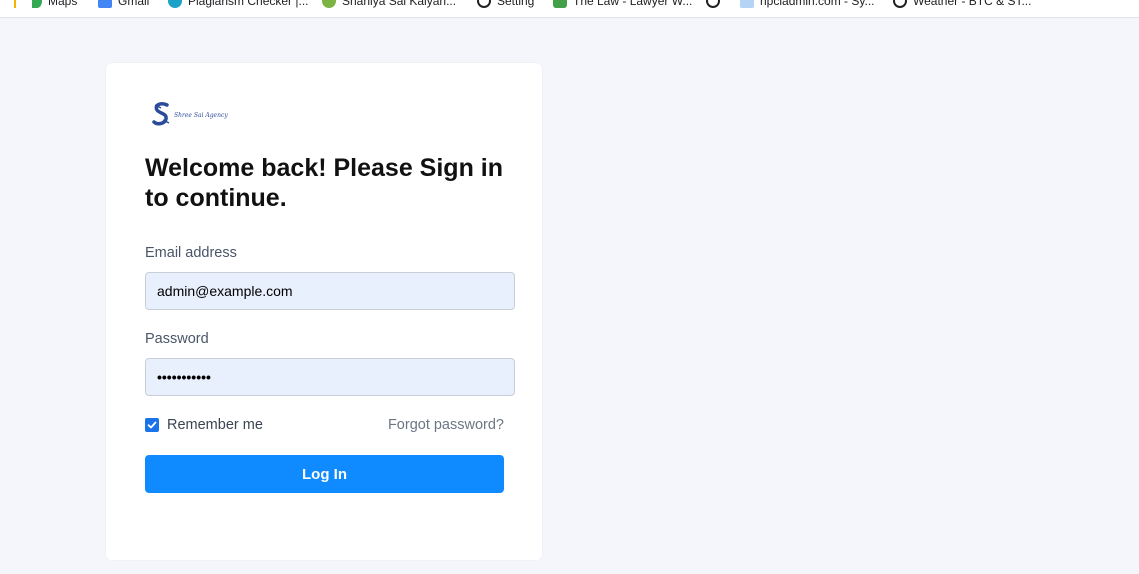  What do you see at coordinates (324, 474) in the screenshot?
I see `login-button: Log In` at bounding box center [324, 474].